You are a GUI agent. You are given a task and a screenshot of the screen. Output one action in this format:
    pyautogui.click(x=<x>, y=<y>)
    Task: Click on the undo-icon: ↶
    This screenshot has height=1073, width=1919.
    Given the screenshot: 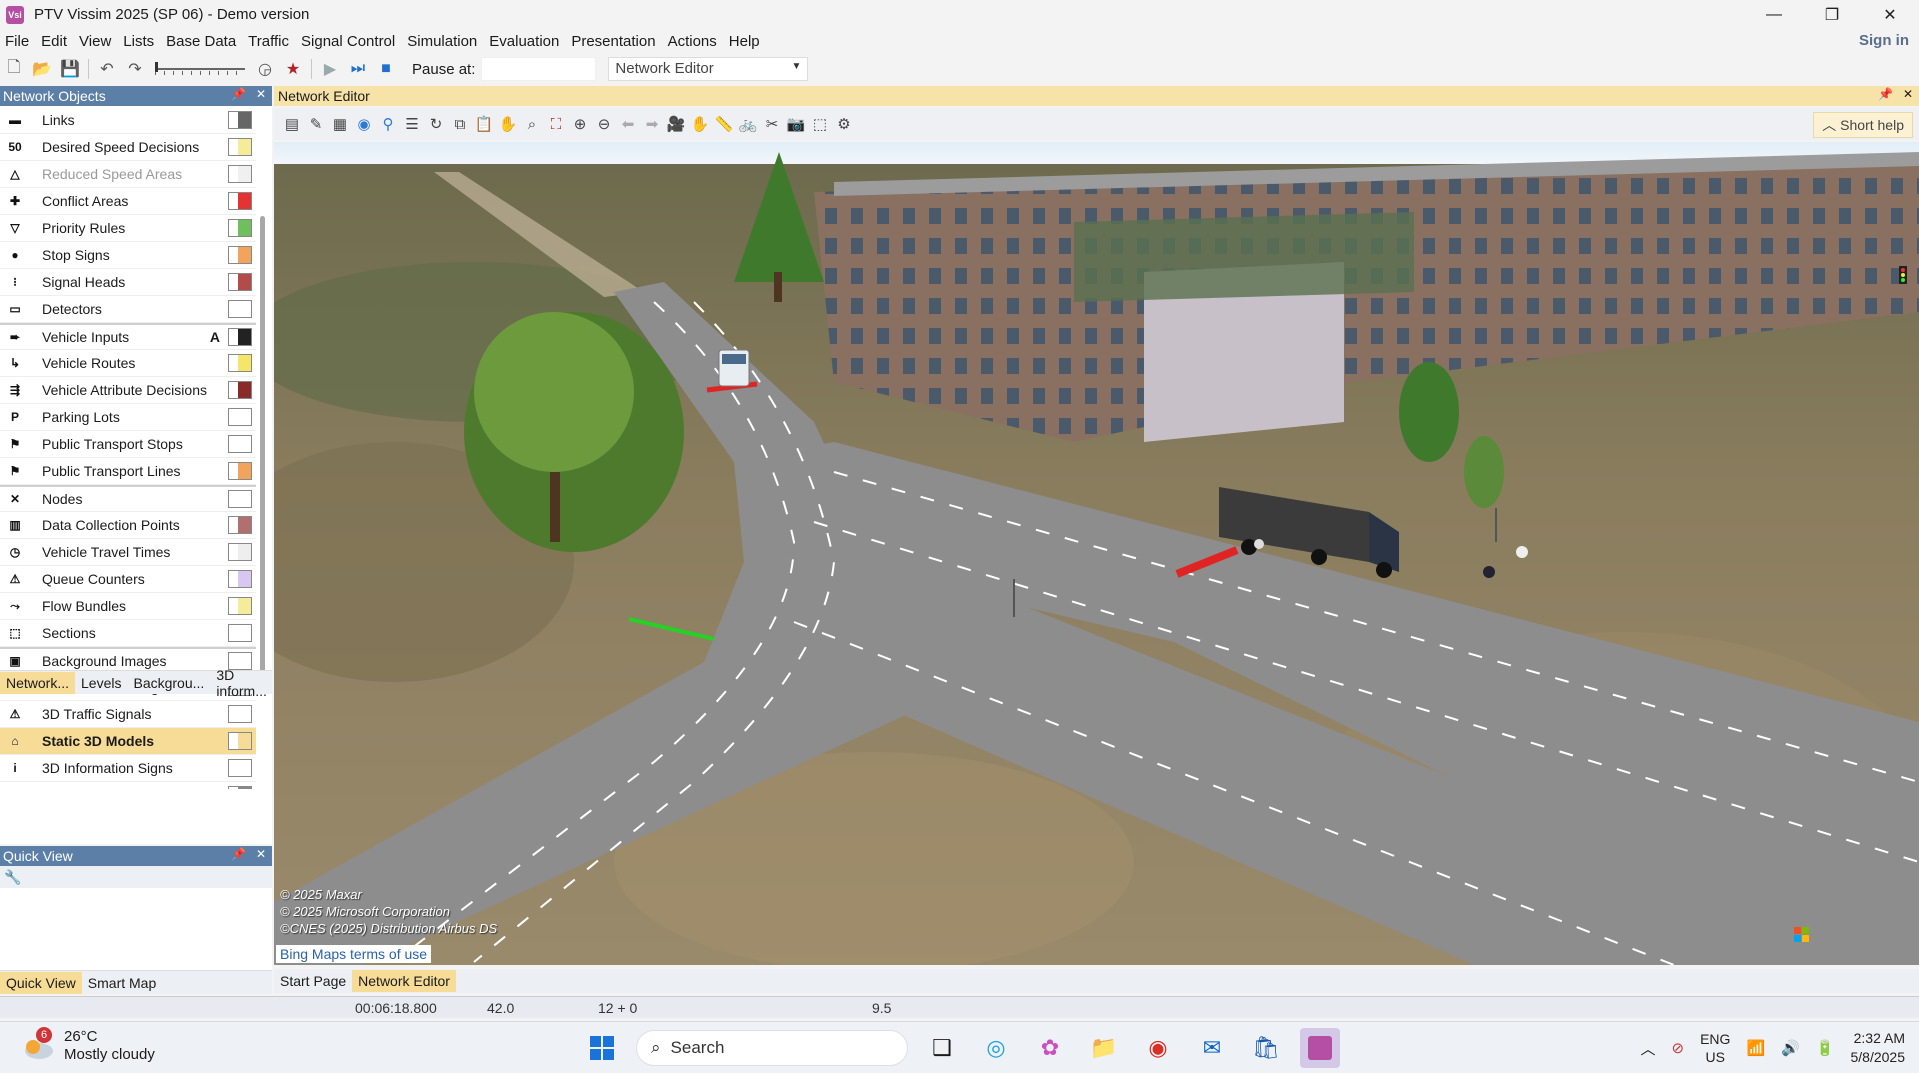 What is the action you would take?
    pyautogui.click(x=107, y=69)
    